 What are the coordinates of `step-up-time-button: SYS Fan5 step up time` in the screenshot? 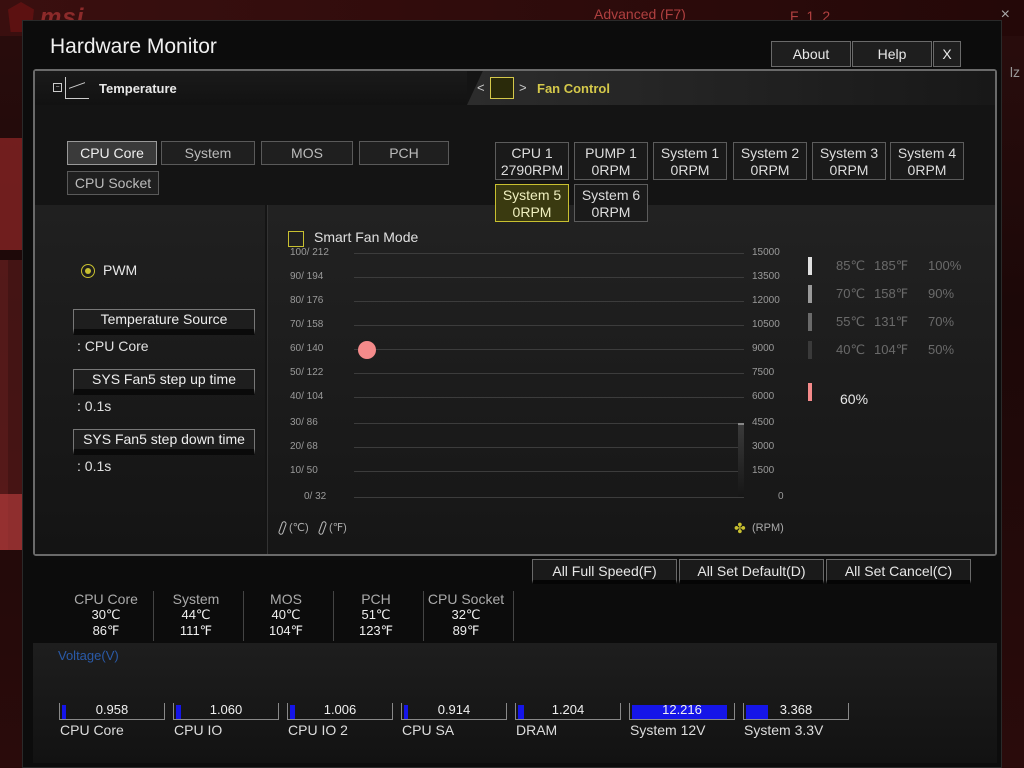 It's located at (164, 382).